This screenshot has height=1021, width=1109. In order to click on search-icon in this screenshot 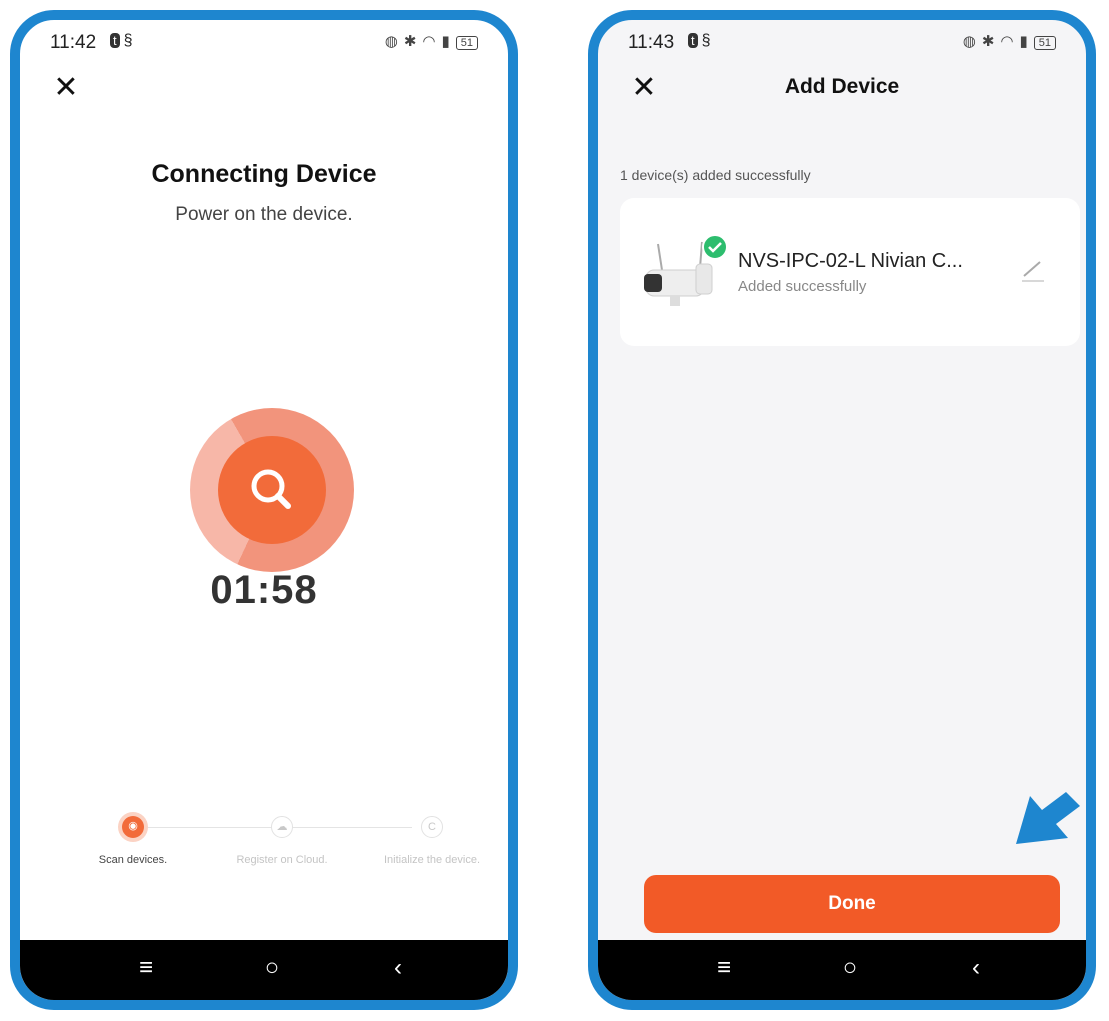, I will do `click(271, 489)`.